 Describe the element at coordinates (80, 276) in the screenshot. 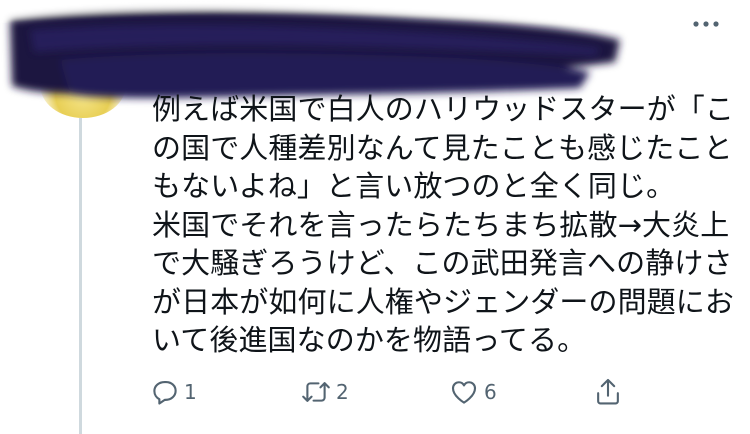

I see `thread-line` at that location.